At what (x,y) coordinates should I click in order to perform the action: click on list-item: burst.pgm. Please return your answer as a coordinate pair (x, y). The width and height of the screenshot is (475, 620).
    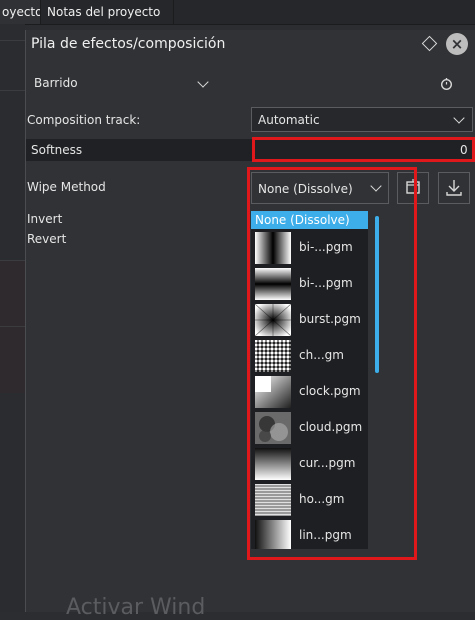
    Looking at the image, I should click on (309, 320).